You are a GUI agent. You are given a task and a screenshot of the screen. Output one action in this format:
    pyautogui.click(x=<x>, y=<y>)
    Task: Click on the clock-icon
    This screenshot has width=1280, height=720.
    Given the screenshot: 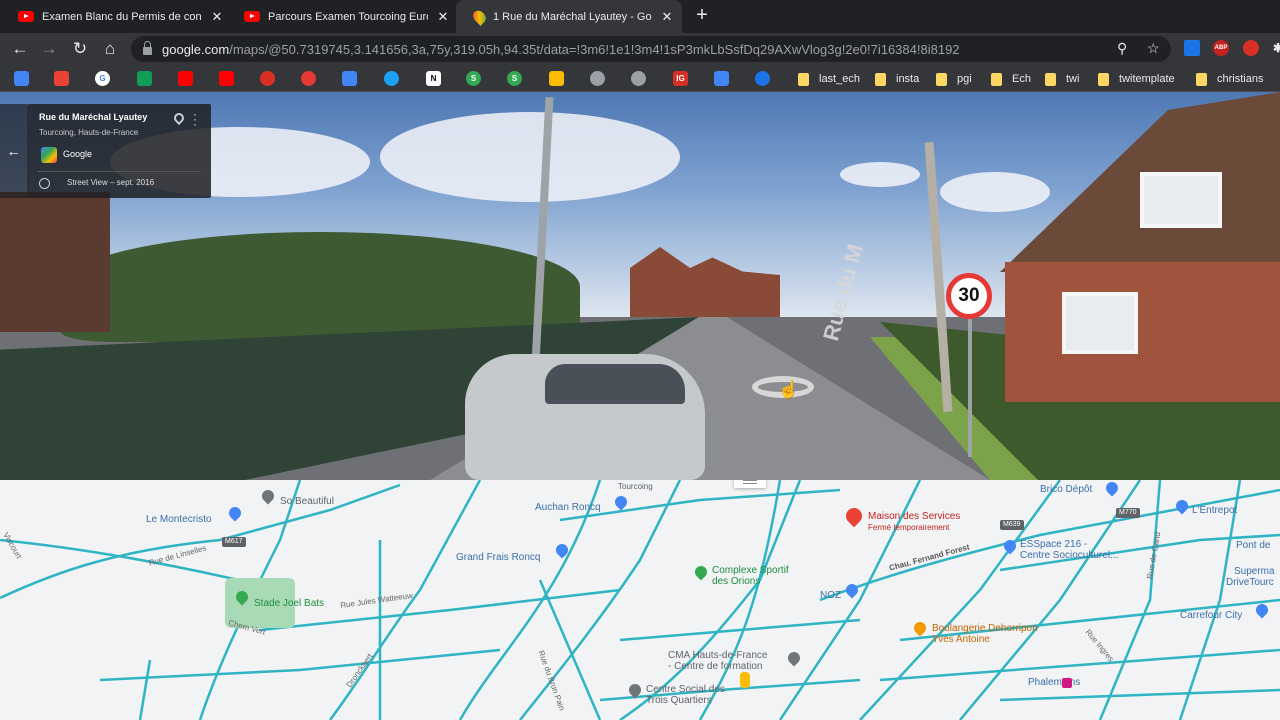 What is the action you would take?
    pyautogui.click(x=44, y=183)
    